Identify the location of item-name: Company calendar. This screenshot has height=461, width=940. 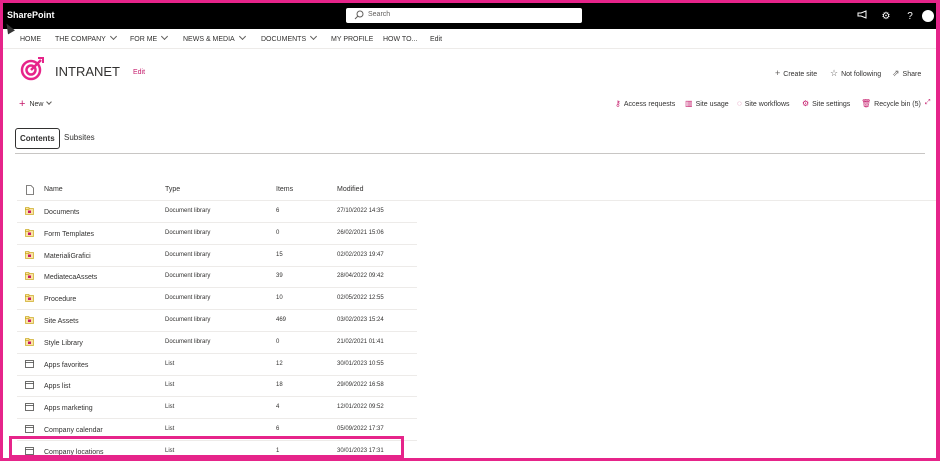
(73, 430).